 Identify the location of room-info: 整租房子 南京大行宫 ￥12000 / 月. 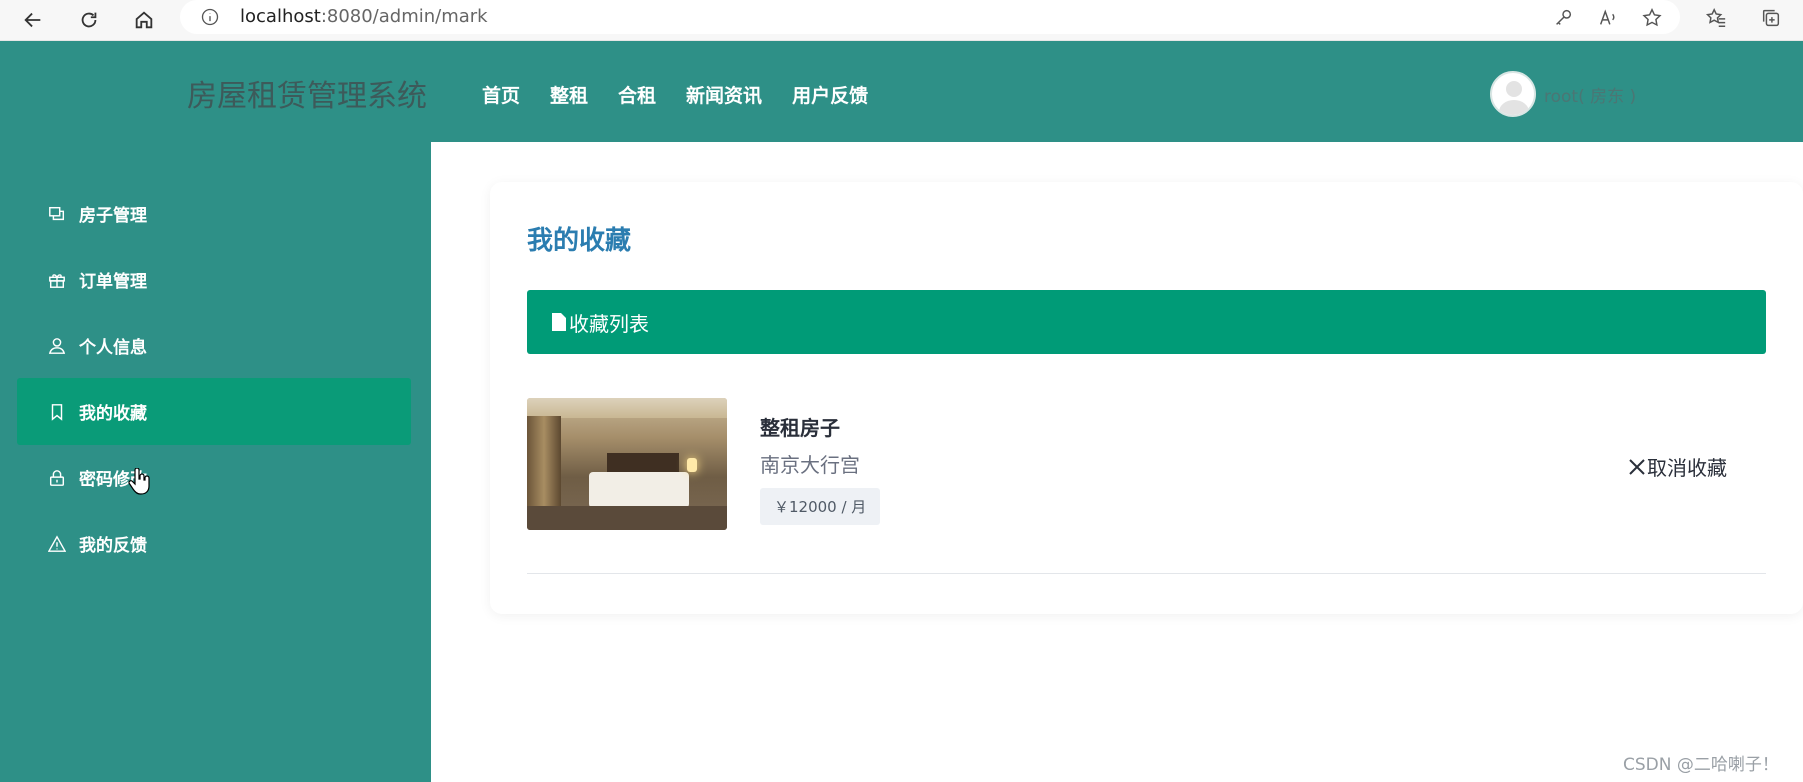
(820, 468).